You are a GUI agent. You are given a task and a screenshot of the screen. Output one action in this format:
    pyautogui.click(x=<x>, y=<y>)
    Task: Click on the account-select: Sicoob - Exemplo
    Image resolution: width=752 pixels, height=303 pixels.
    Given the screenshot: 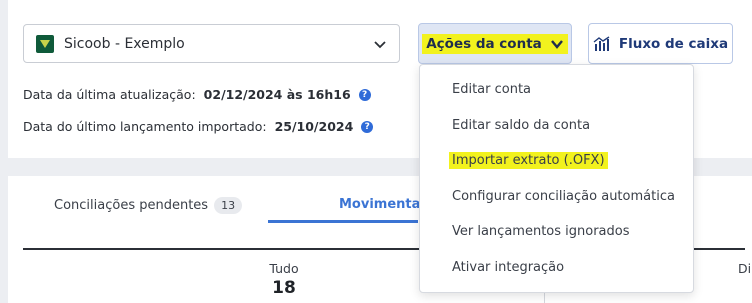 What is the action you would take?
    pyautogui.click(x=211, y=43)
    